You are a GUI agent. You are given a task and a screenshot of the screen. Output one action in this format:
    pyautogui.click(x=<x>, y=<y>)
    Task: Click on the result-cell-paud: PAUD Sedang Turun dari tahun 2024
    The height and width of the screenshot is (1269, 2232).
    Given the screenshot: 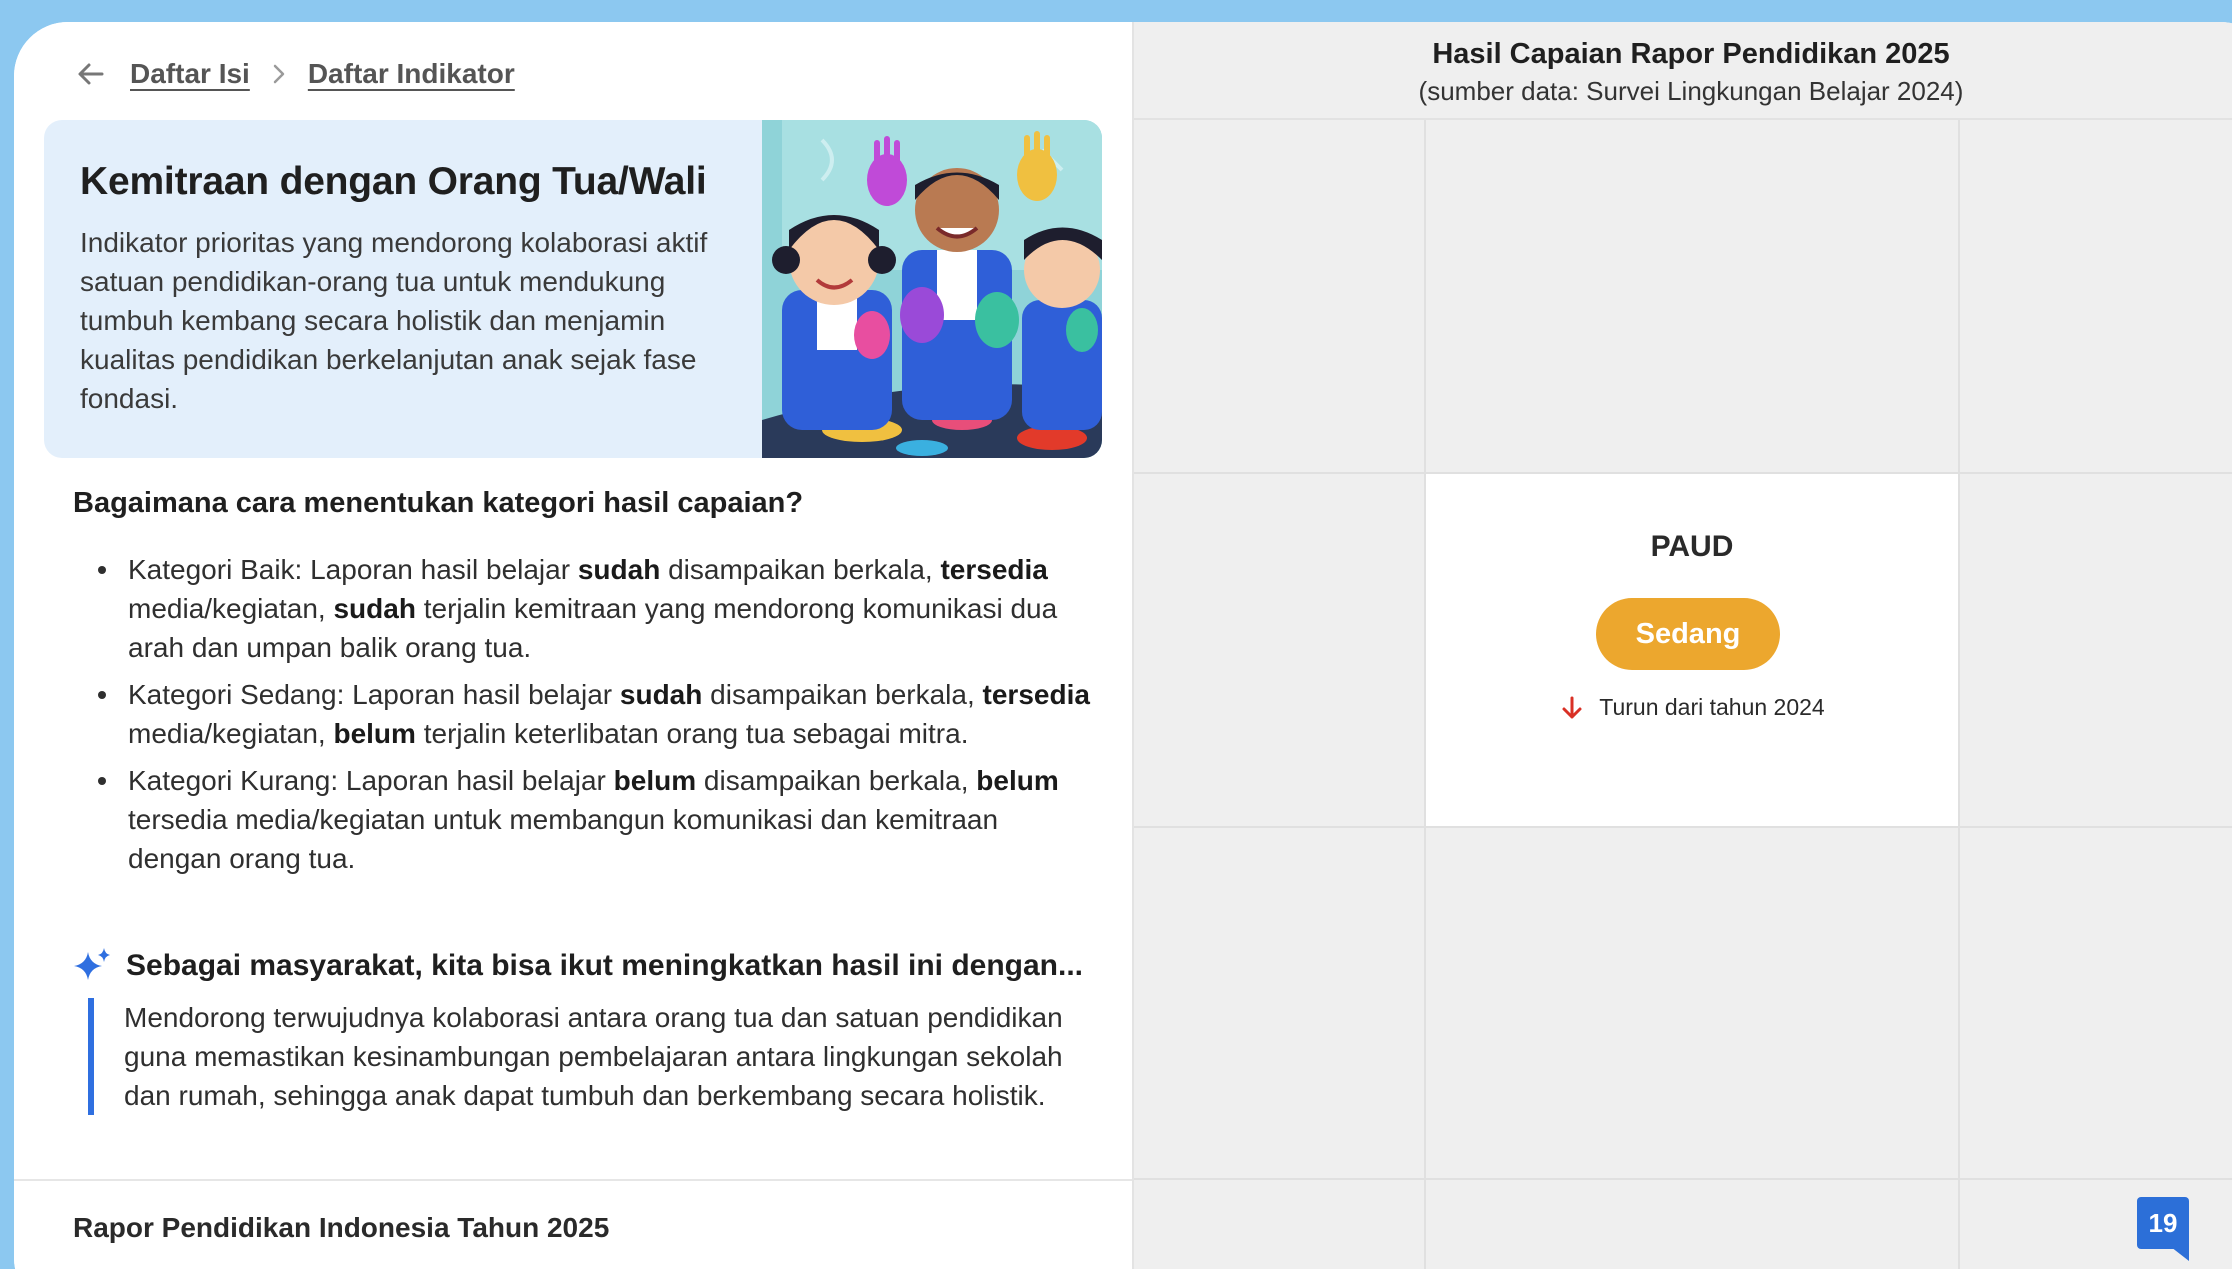 What is the action you would take?
    pyautogui.click(x=1692, y=650)
    